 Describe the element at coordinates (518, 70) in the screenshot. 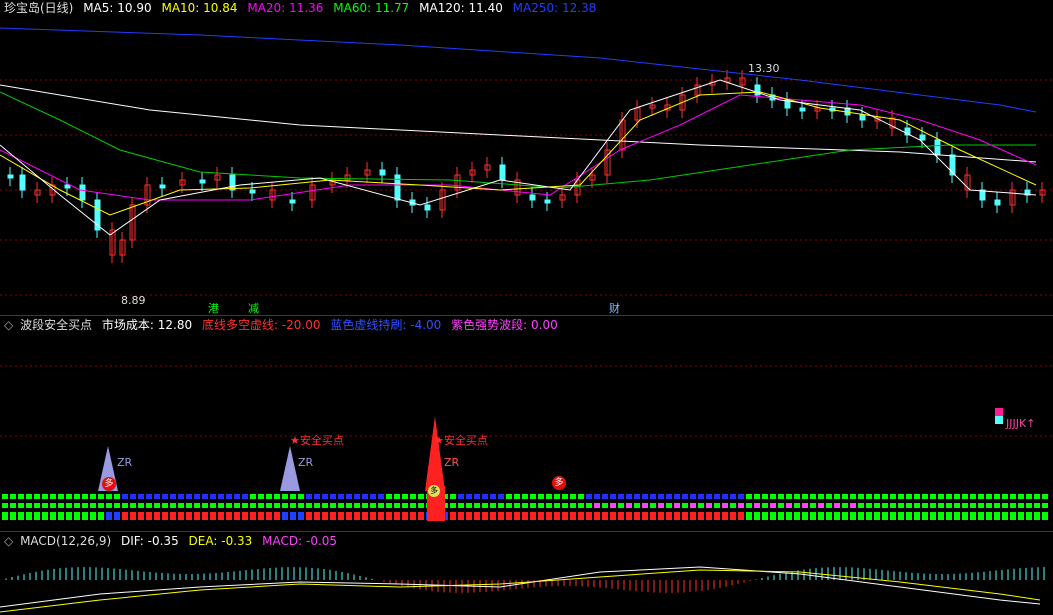

I see `ma250-line` at that location.